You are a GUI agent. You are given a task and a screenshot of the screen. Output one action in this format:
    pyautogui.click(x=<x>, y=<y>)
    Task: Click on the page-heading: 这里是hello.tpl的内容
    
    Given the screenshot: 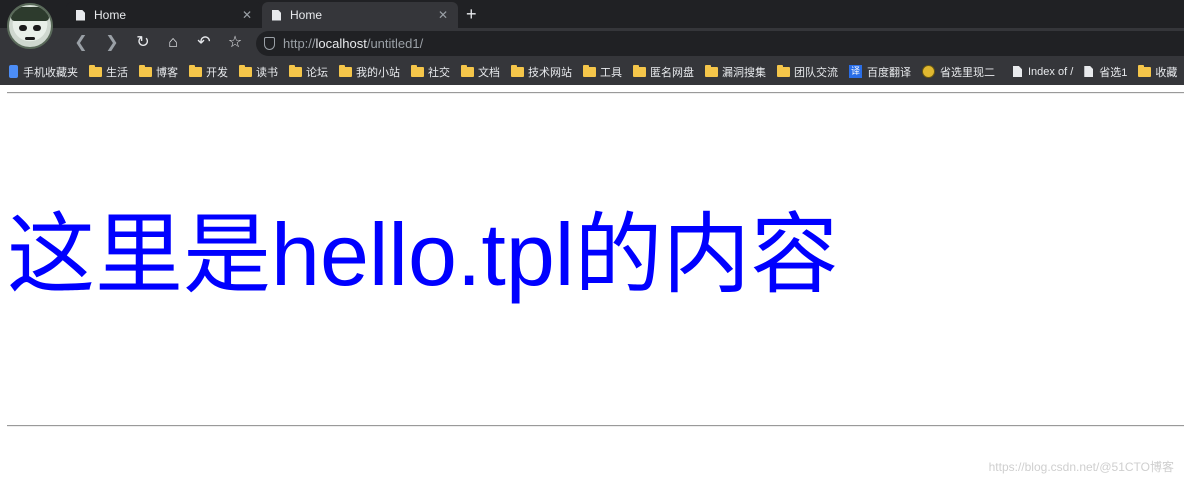 What is the action you would take?
    pyautogui.click(x=423, y=254)
    